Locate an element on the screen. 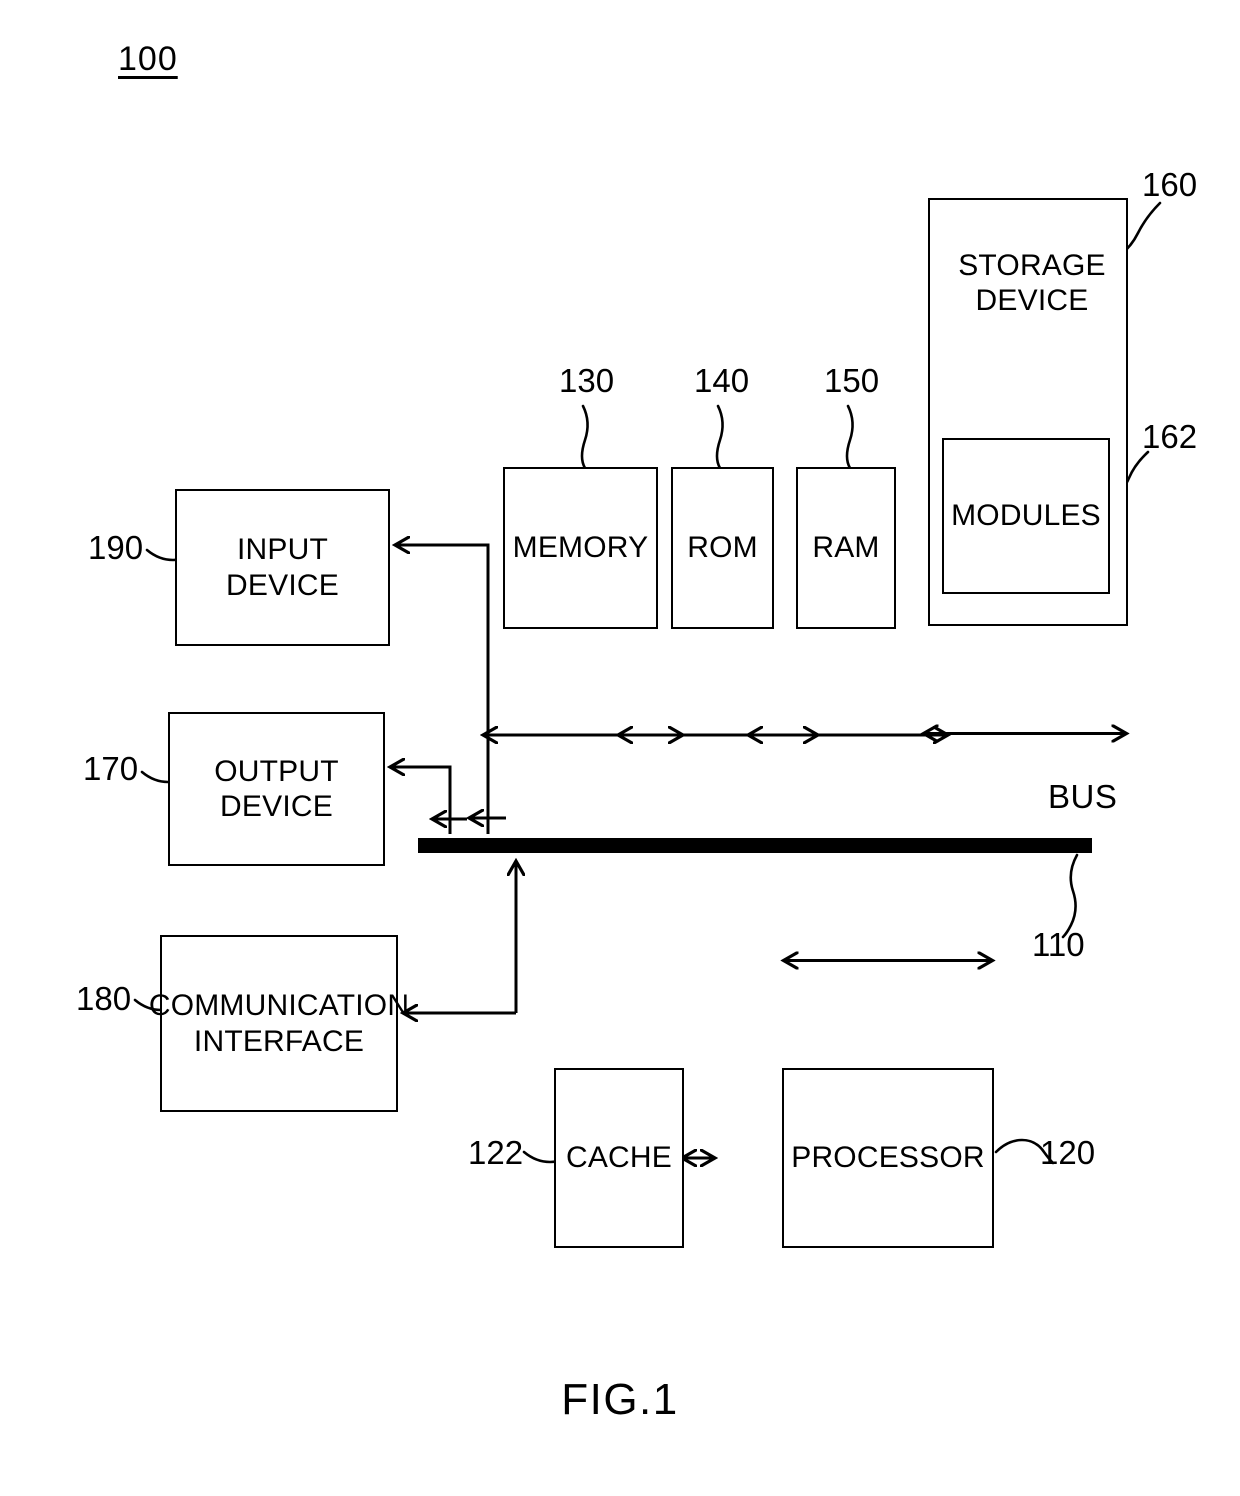 The height and width of the screenshot is (1496, 1240). ref-162: 162 is located at coordinates (1170, 436).